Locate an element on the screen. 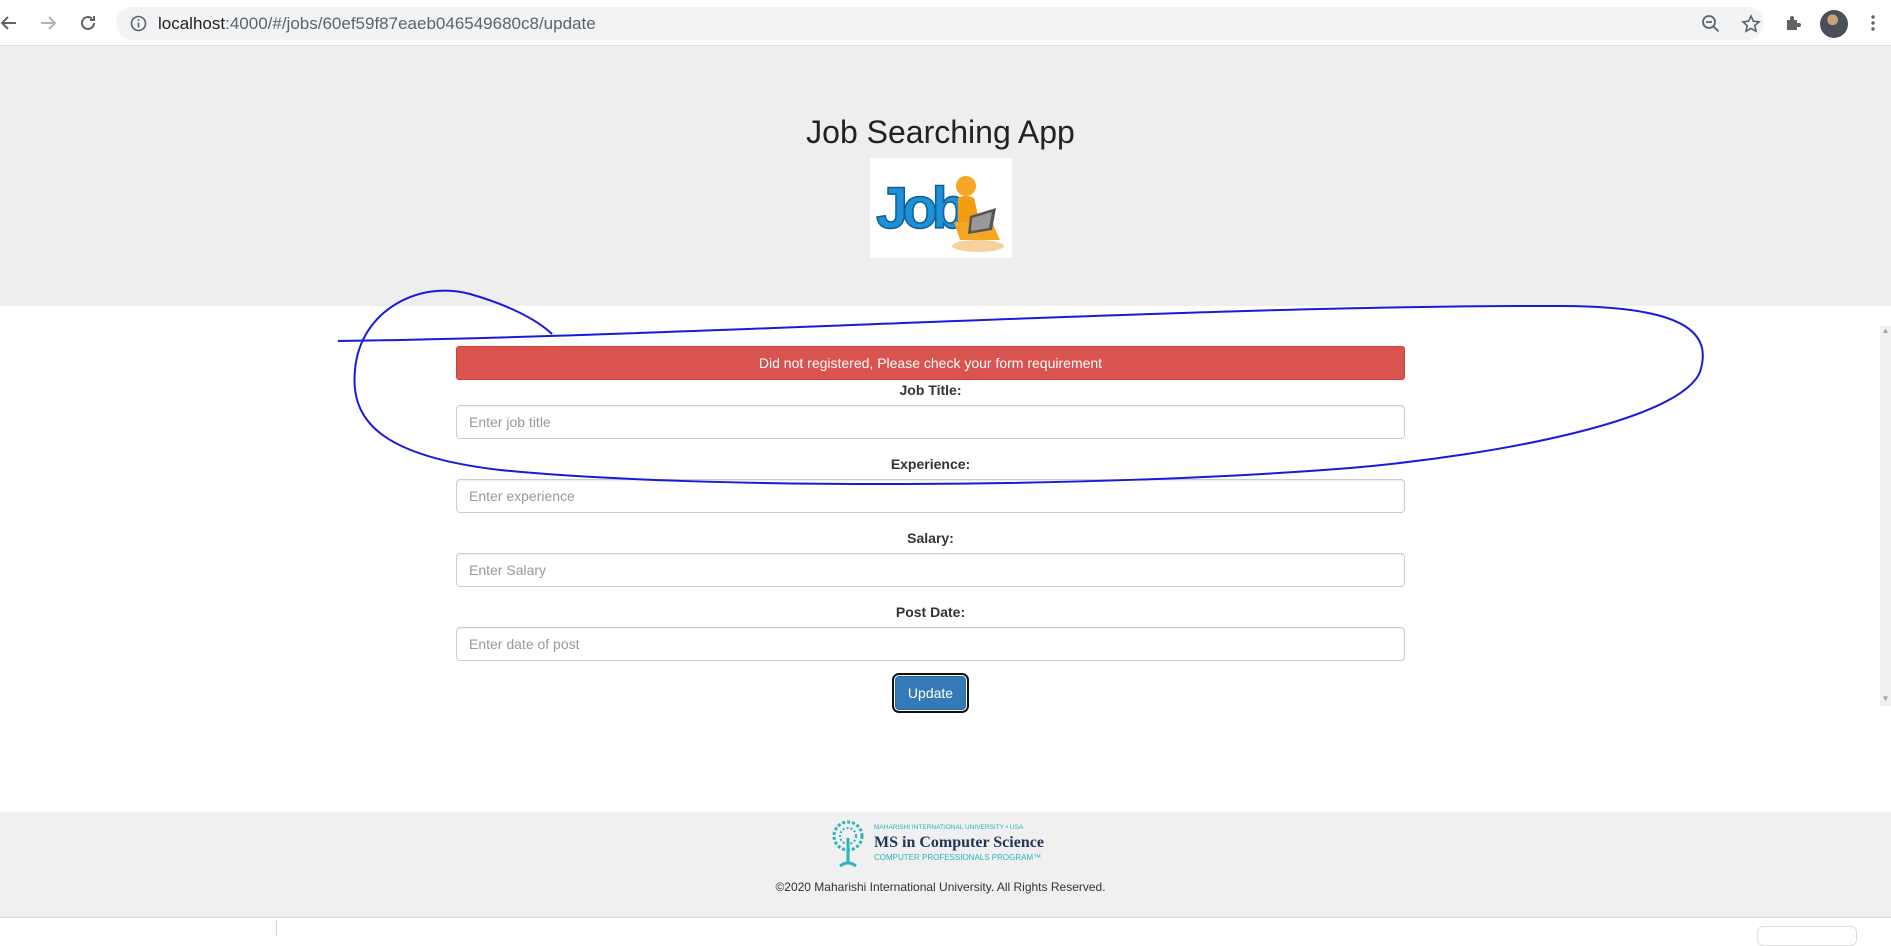 This screenshot has width=1891, height=946. scroll-down-icon: ▼ is located at coordinates (1885, 698).